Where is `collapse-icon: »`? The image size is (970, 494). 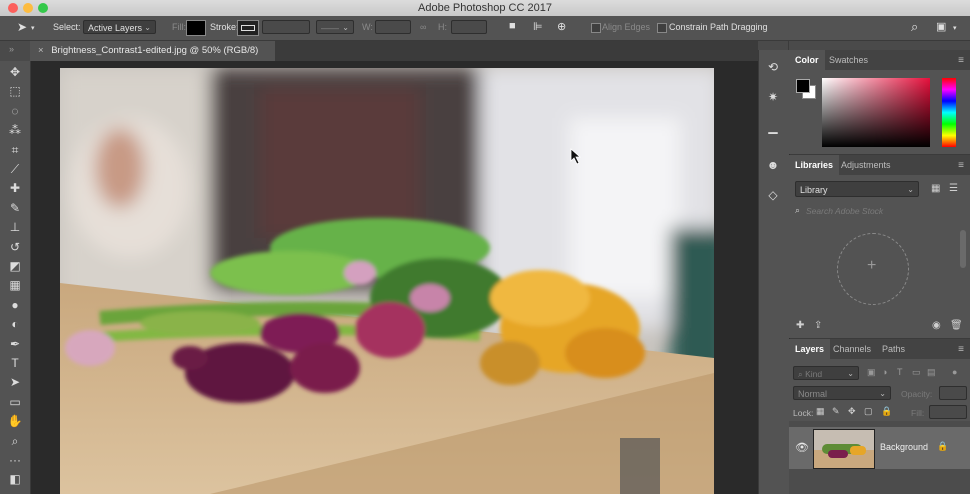 collapse-icon: » is located at coordinates (11, 49).